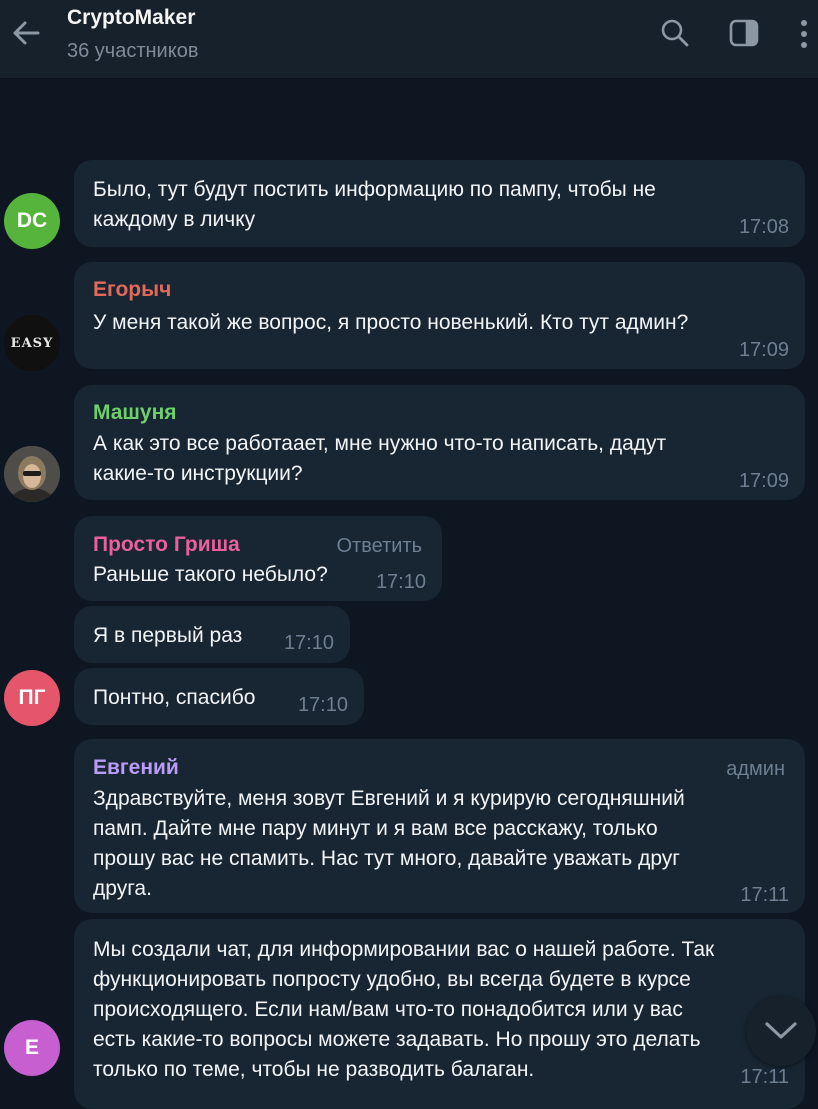 This screenshot has height=1109, width=818. I want to click on admin-badge: админ, so click(755, 769).